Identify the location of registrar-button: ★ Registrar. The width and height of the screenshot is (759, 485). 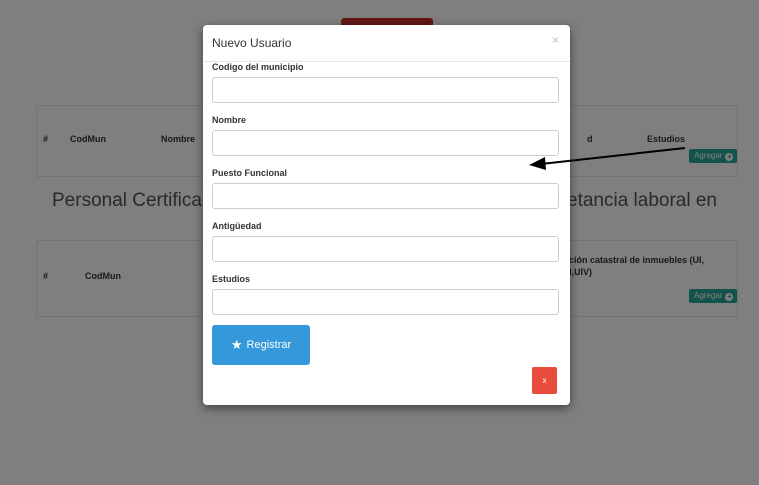
(261, 345).